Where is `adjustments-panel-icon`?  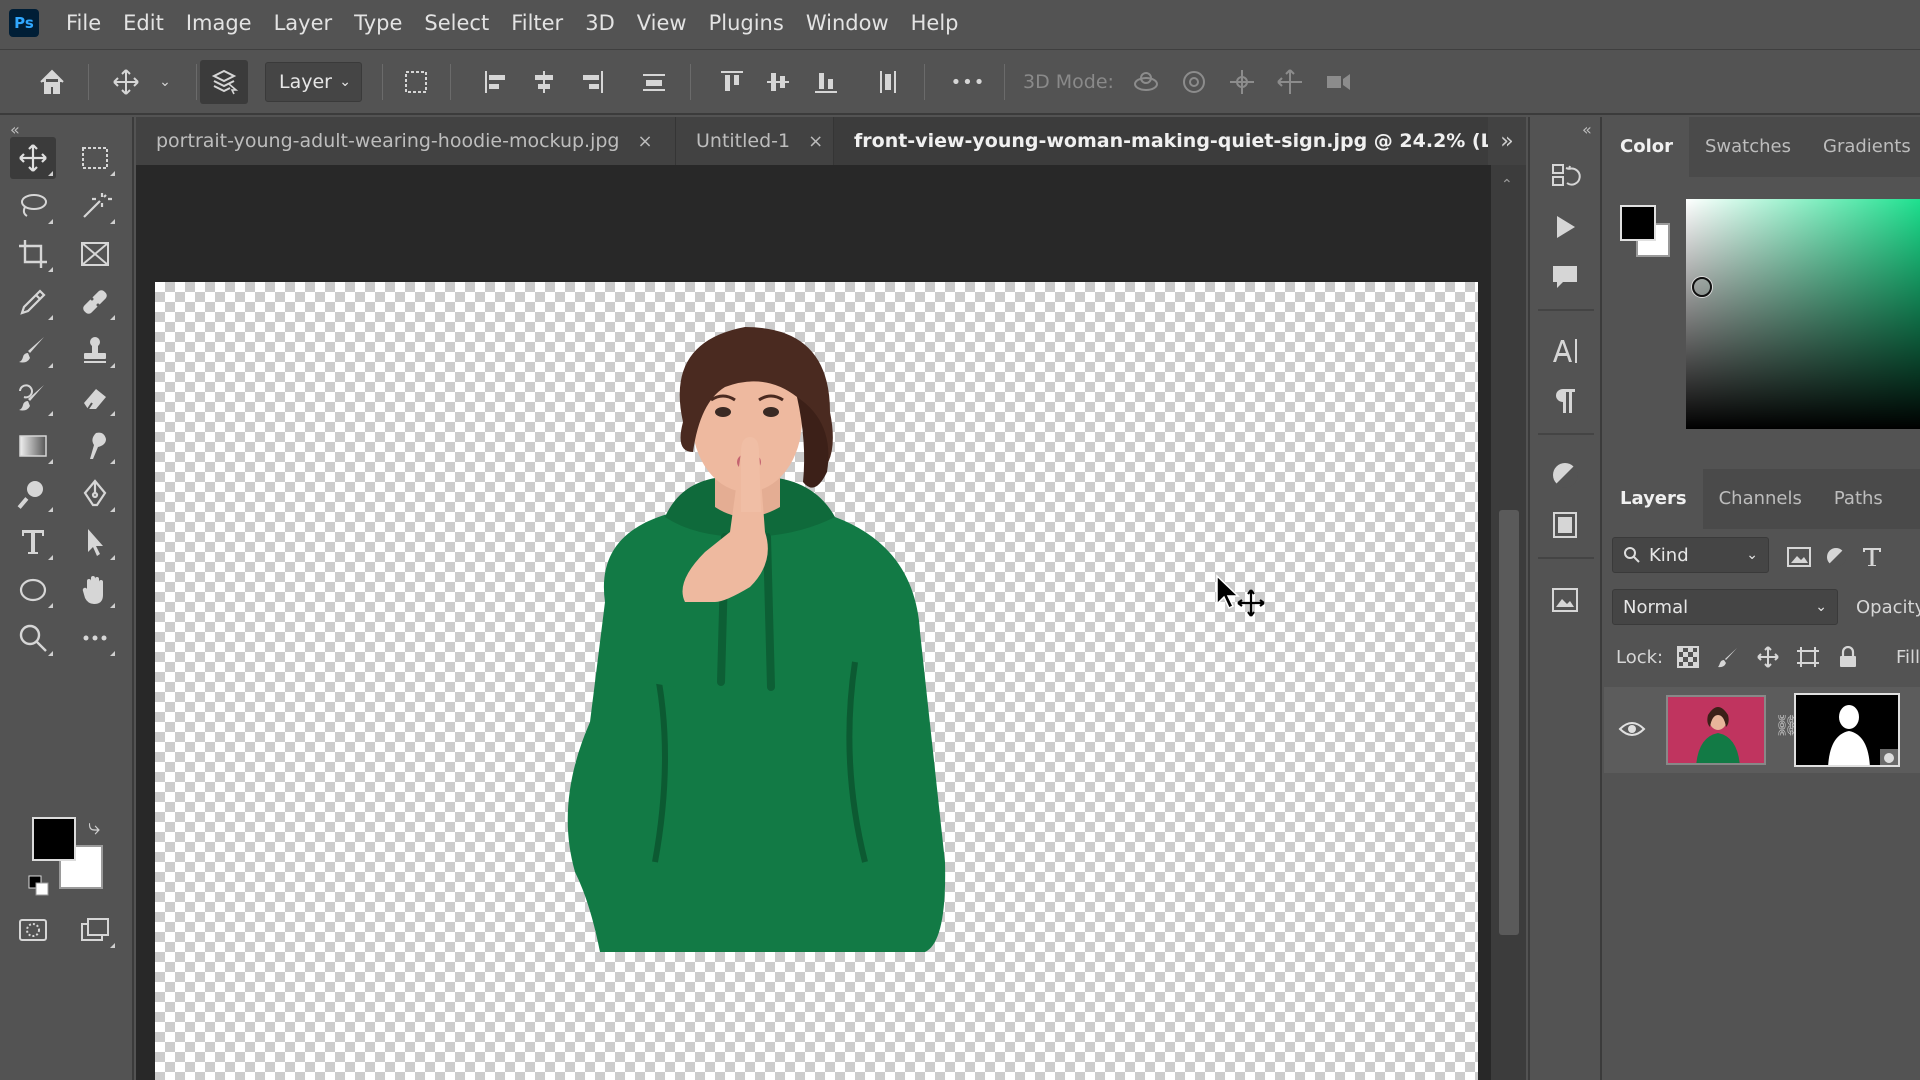 adjustments-panel-icon is located at coordinates (1565, 475).